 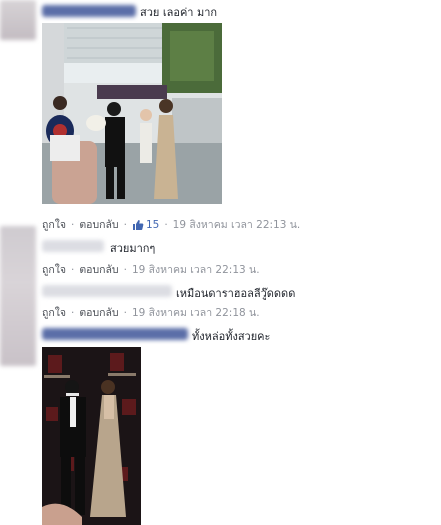 I want to click on comment-text: สวยมากๆ, so click(x=133, y=248).